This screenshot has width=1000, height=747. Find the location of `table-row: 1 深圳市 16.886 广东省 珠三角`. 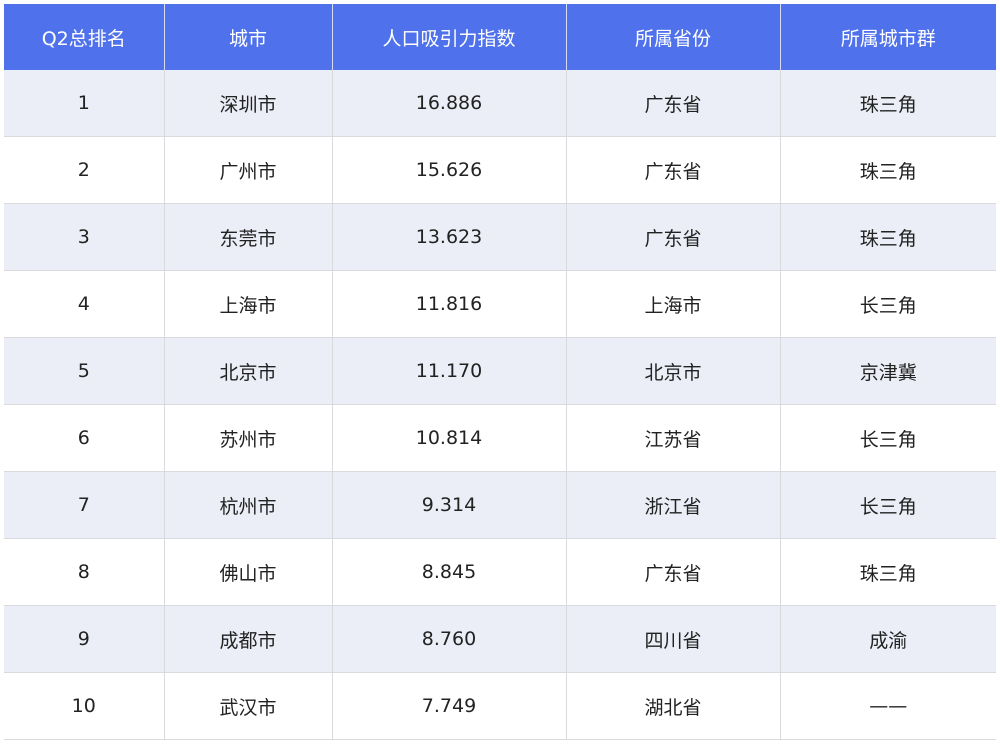

table-row: 1 深圳市 16.886 广东省 珠三角 is located at coordinates (500, 103).